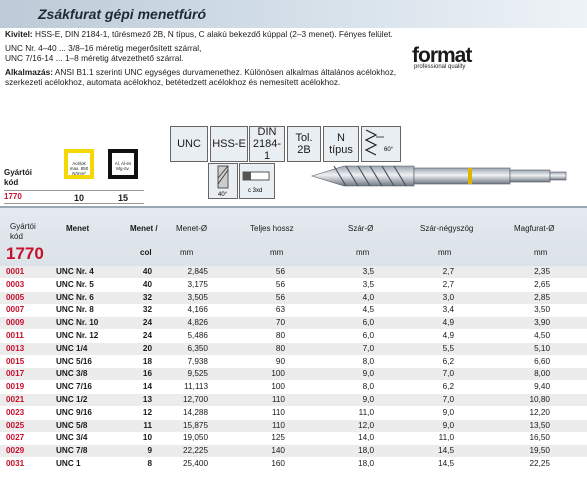 This screenshot has width=587, height=477. Describe the element at coordinates (79, 168) in the screenshot. I see `swatch-steel-text: Acélok max. 850 N/mm²` at that location.